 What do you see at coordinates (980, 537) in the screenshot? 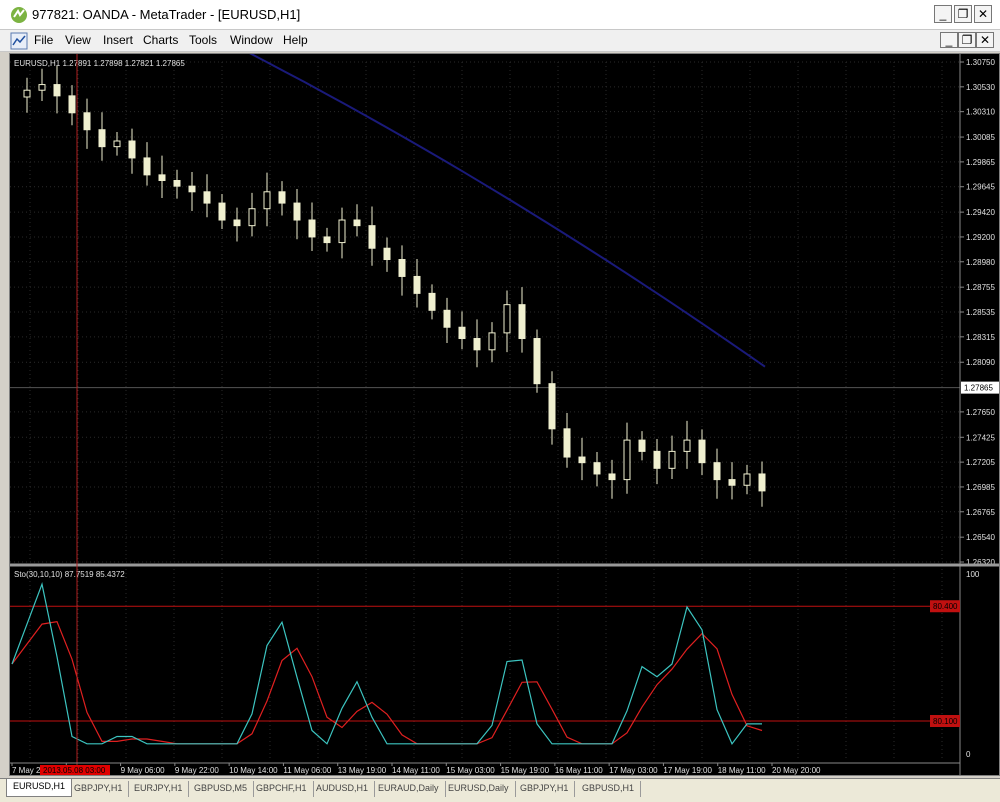
I see `price-tick-label: 1.26540` at bounding box center [980, 537].